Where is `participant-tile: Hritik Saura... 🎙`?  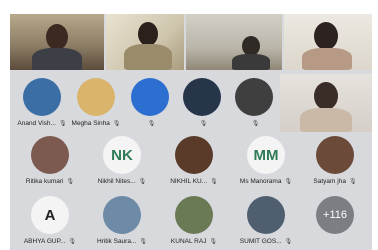
participant-tile: Hritik Saura... 🎙 is located at coordinates (122, 221).